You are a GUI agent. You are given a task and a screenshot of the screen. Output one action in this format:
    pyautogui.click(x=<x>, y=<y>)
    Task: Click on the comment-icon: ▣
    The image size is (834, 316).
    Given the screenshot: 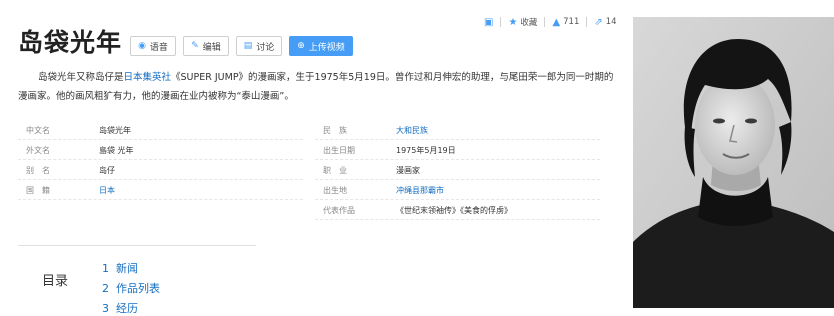 What is the action you would take?
    pyautogui.click(x=488, y=22)
    